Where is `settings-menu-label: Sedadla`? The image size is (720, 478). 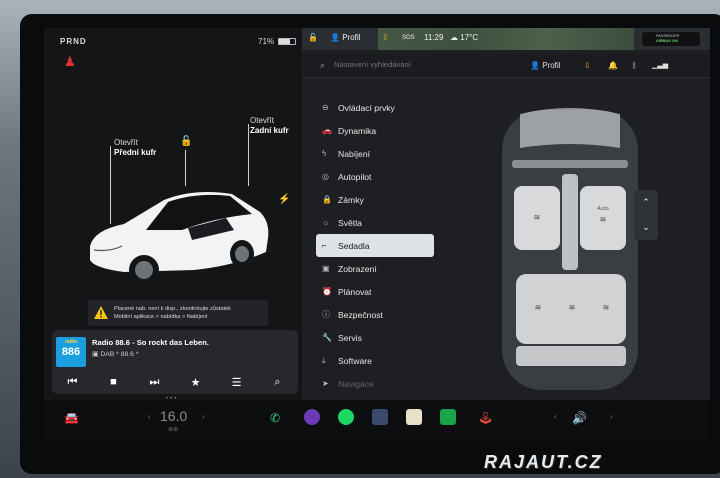
settings-menu-label: Sedadla is located at coordinates (354, 245).